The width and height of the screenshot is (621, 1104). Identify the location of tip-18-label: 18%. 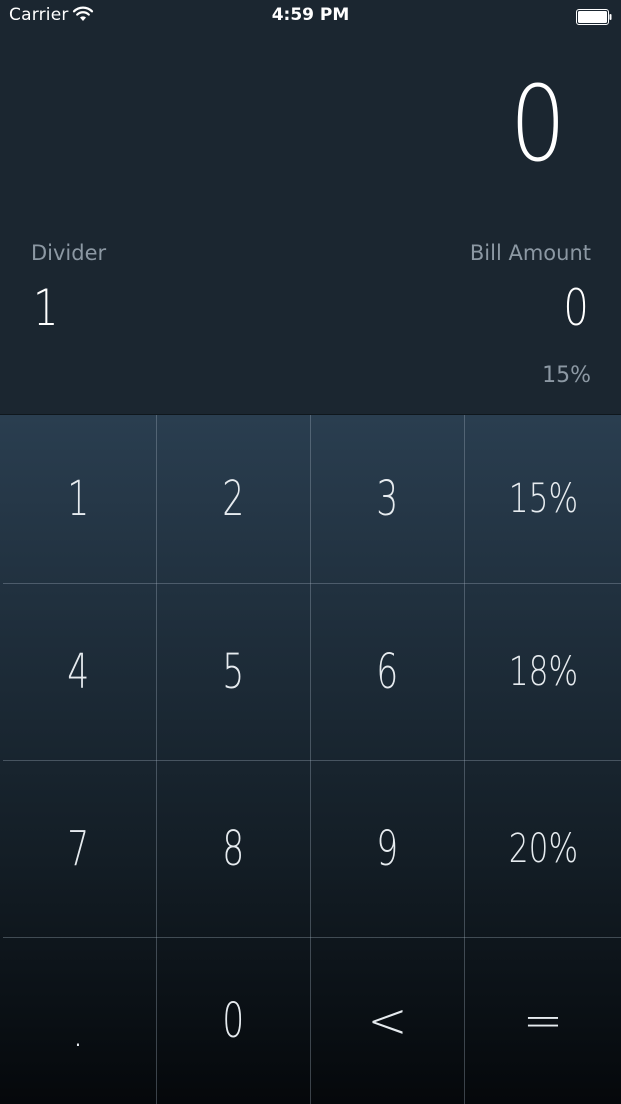
(543, 672).